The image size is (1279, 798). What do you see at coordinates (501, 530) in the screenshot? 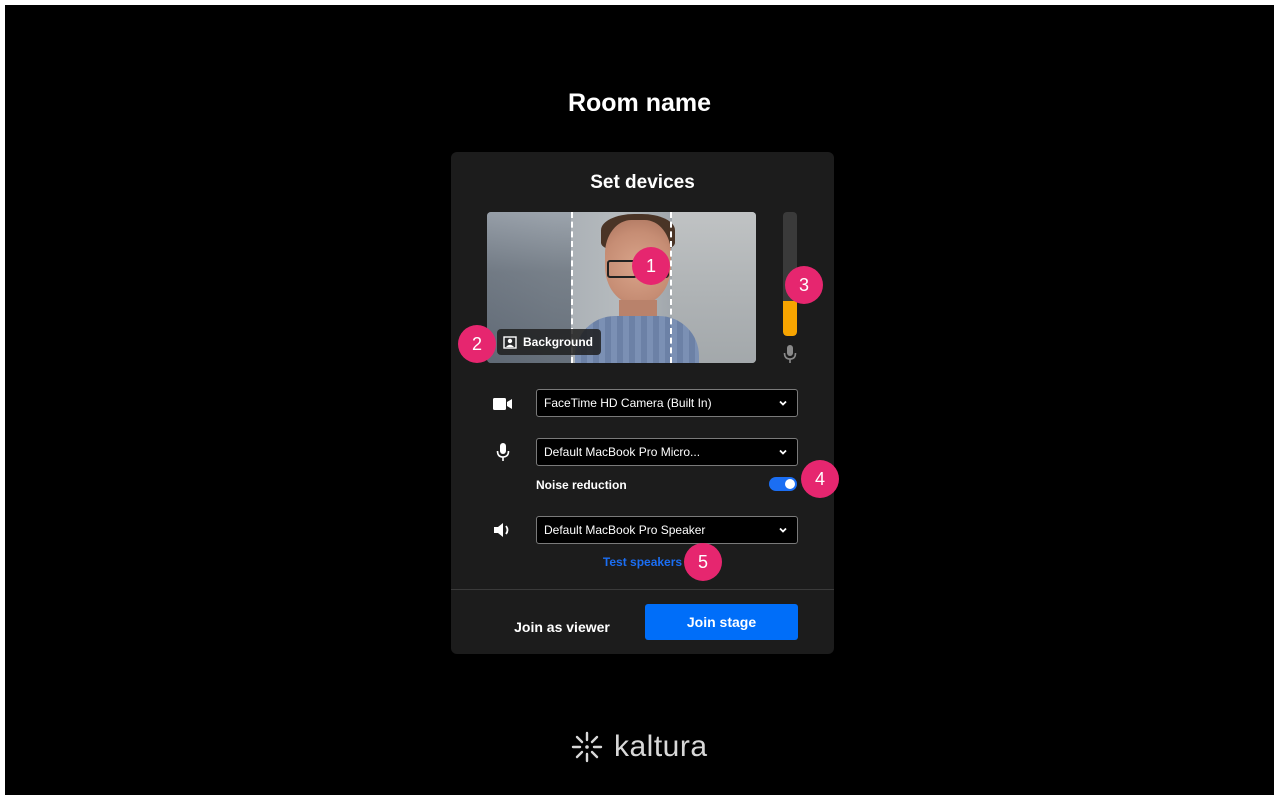
I see `speaker-icon` at bounding box center [501, 530].